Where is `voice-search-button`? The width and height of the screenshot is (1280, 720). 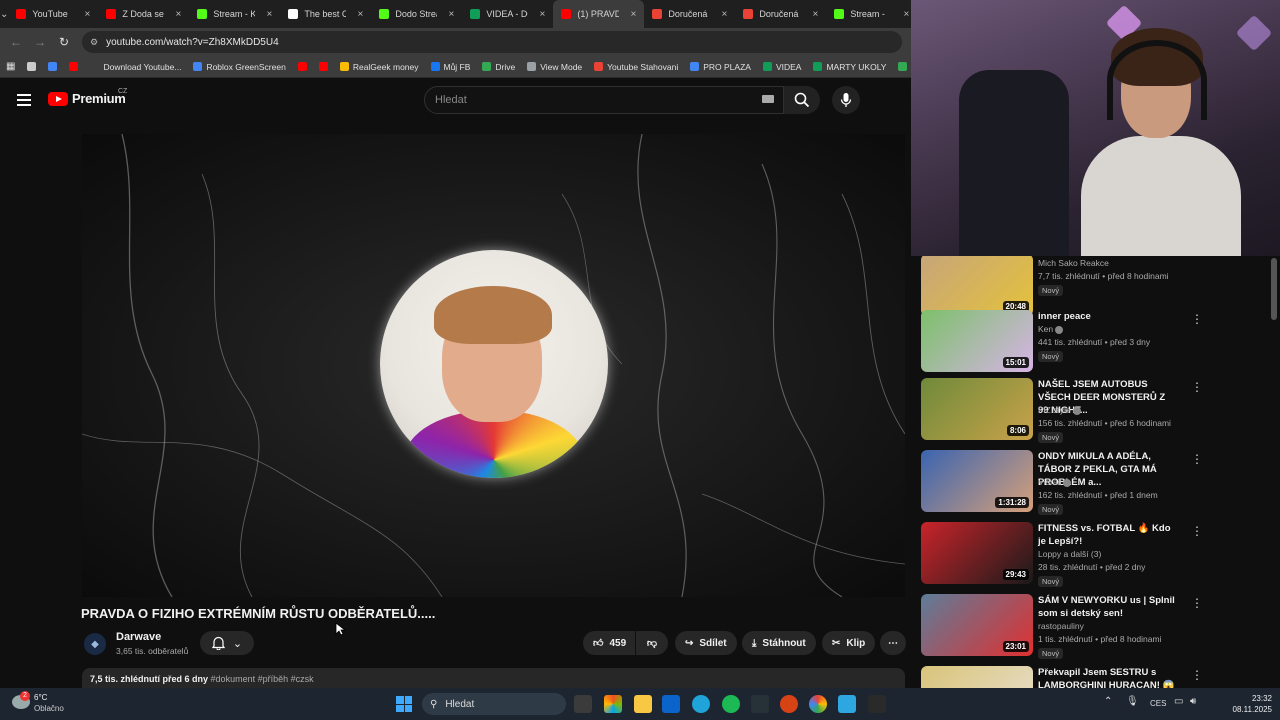
voice-search-button is located at coordinates (846, 100).